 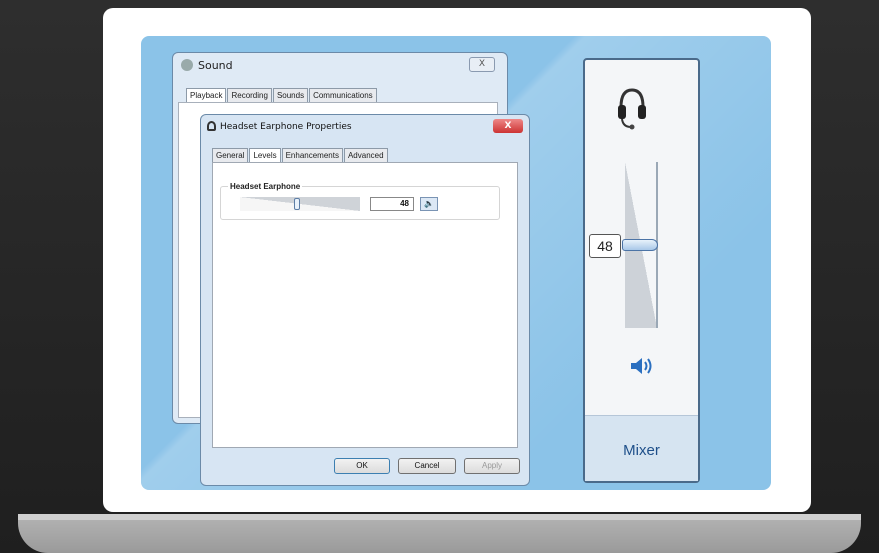 What do you see at coordinates (290, 95) in the screenshot?
I see `tab-sounds: Sounds` at bounding box center [290, 95].